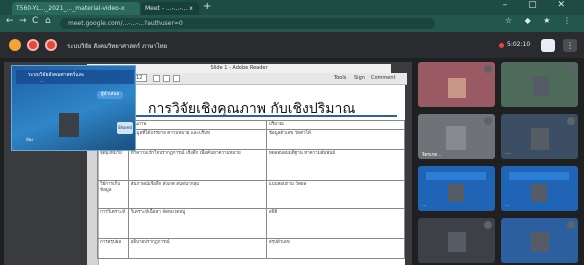  I want to click on table-cell: สรุปตัวเลข, so click(335, 248).